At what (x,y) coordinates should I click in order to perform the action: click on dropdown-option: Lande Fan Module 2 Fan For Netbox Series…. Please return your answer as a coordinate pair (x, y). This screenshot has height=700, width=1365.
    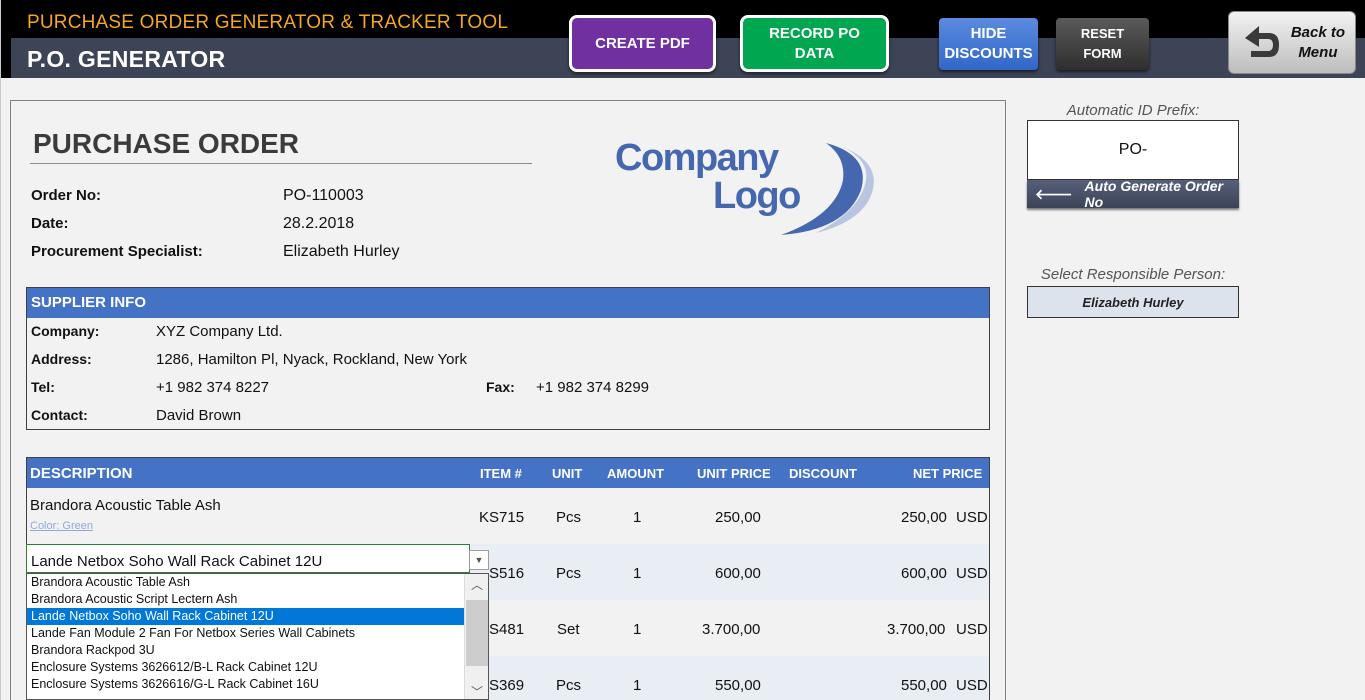
    Looking at the image, I should click on (245, 633).